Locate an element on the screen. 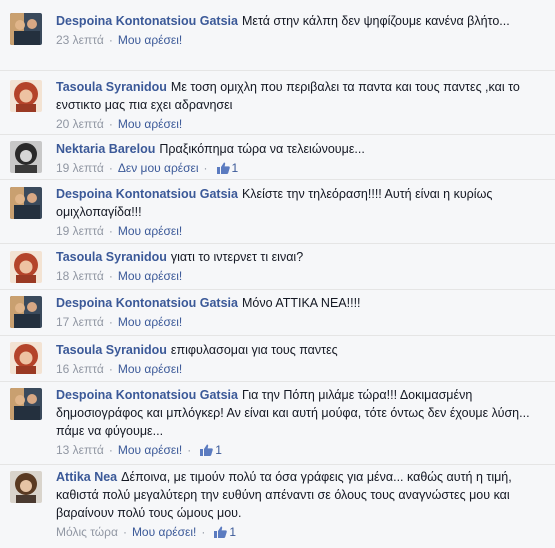 The width and height of the screenshot is (555, 548). comment-timestamp: 20 λεπτά is located at coordinates (80, 124).